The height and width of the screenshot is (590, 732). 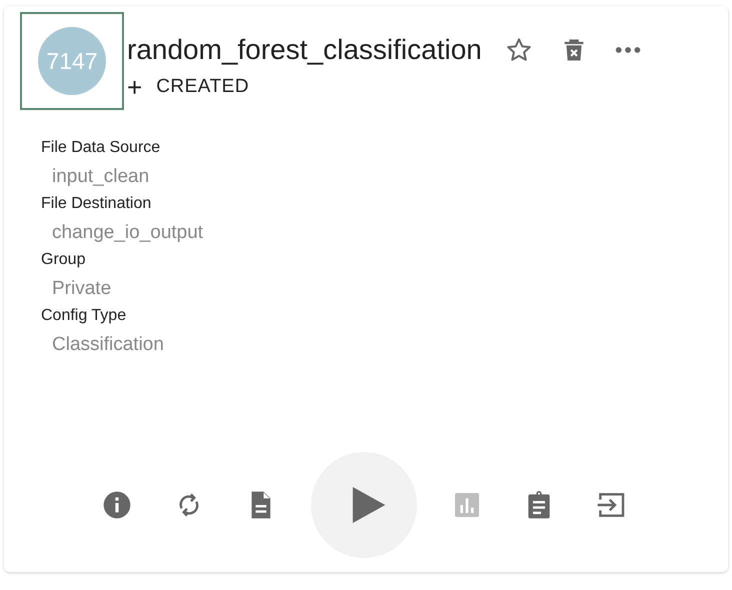 What do you see at coordinates (83, 316) in the screenshot?
I see `field-label: Config Type` at bounding box center [83, 316].